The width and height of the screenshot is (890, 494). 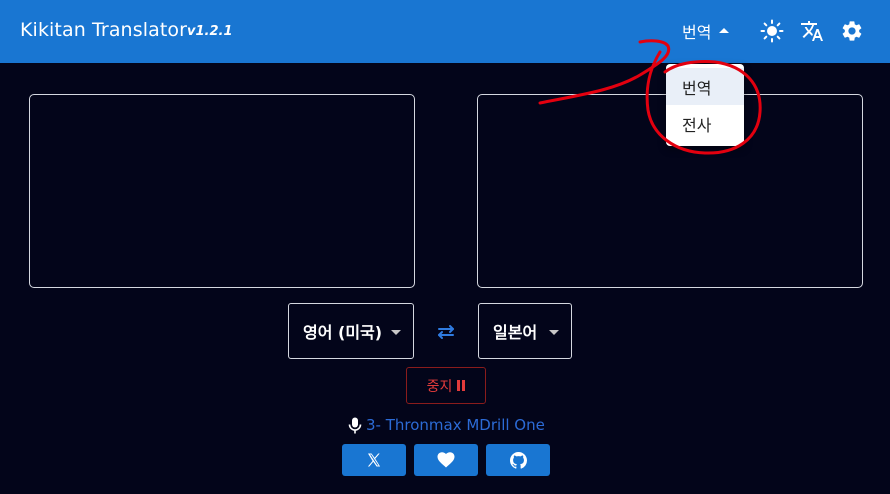 What do you see at coordinates (210, 31) in the screenshot?
I see `app-version: v1.2.1` at bounding box center [210, 31].